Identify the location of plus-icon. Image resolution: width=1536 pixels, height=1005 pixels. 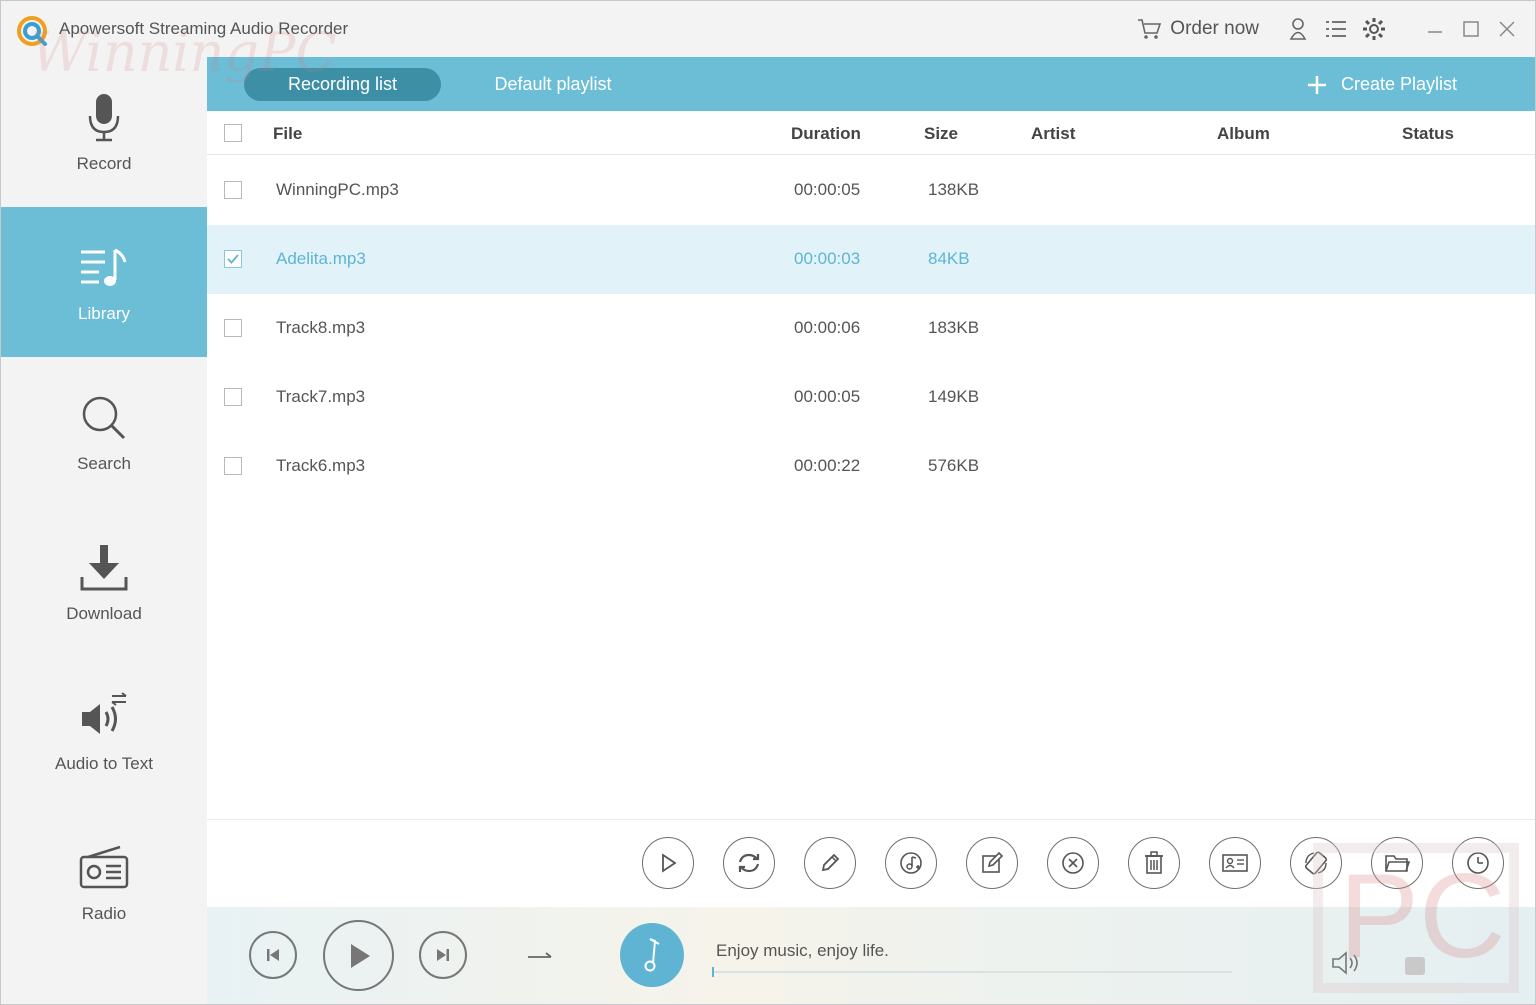
(1316, 84).